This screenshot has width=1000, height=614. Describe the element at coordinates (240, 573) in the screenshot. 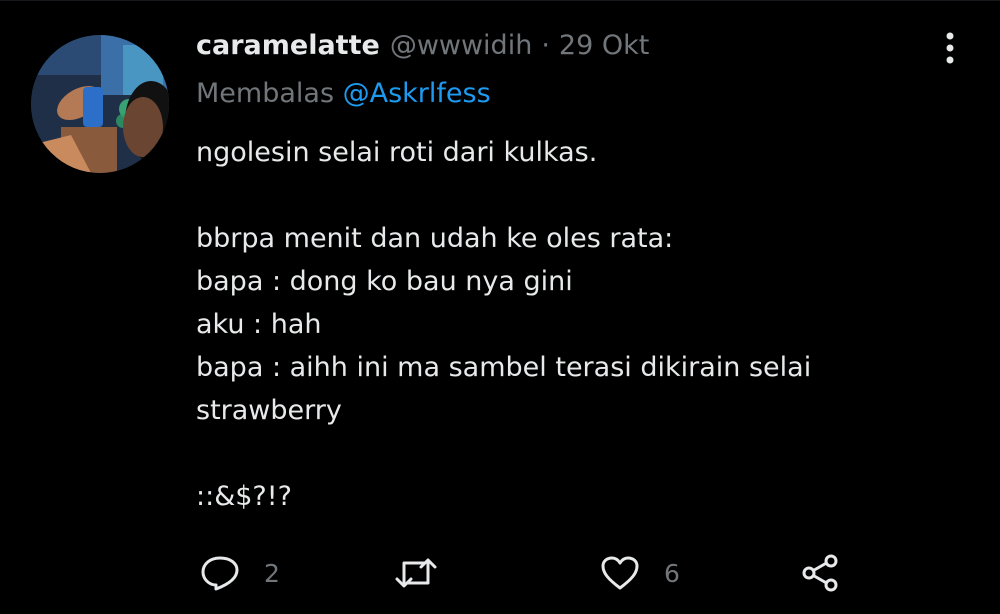

I see `reply-button: 2` at that location.